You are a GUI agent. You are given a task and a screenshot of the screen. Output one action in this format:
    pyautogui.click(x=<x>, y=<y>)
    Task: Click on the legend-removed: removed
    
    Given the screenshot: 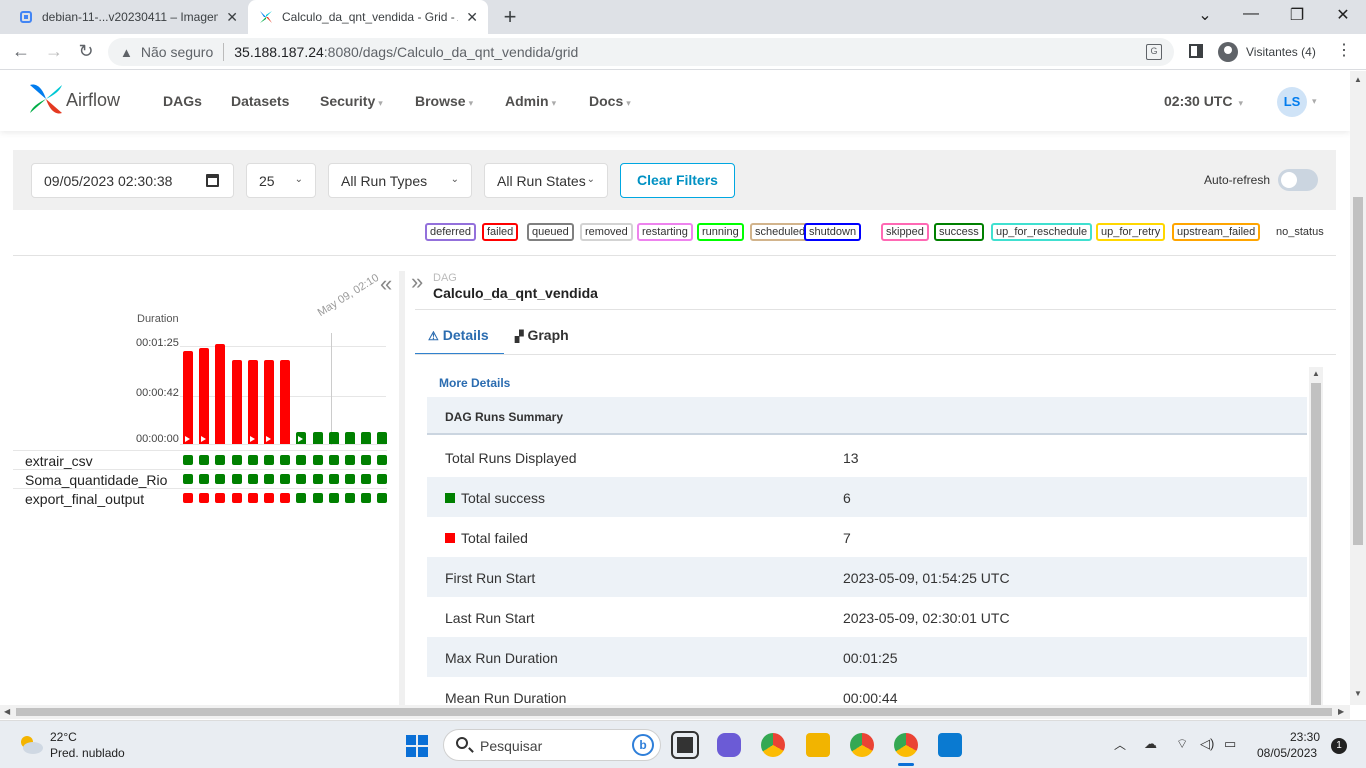 What is the action you would take?
    pyautogui.click(x=606, y=232)
    